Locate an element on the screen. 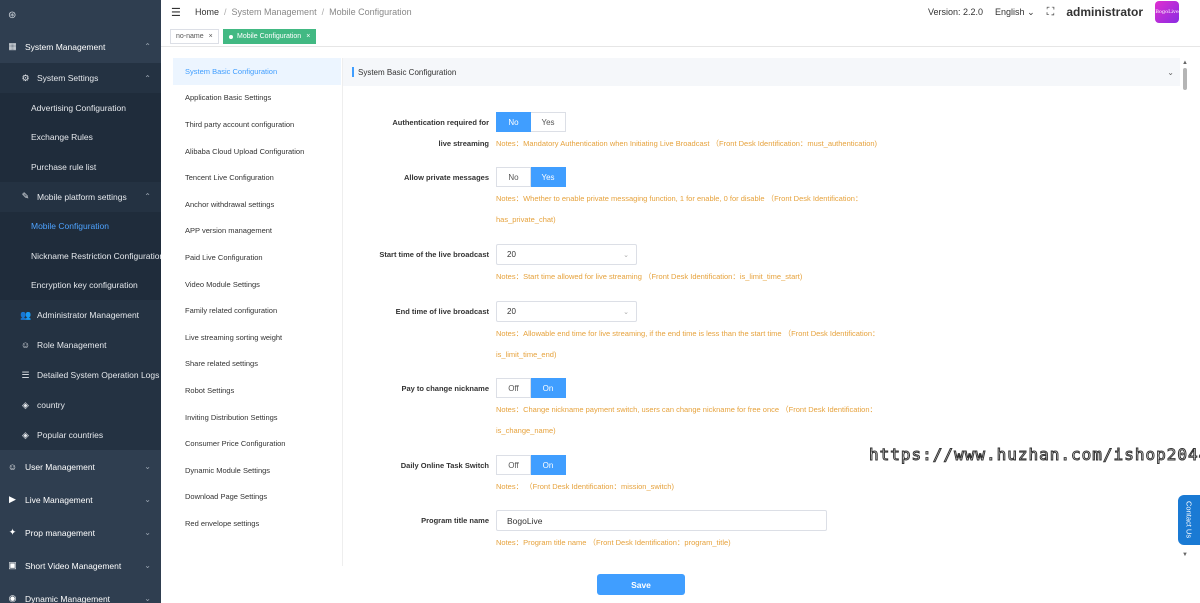 This screenshot has height=603, width=1200. config-menu-item: Anchor withdrawal settings is located at coordinates (257, 204).